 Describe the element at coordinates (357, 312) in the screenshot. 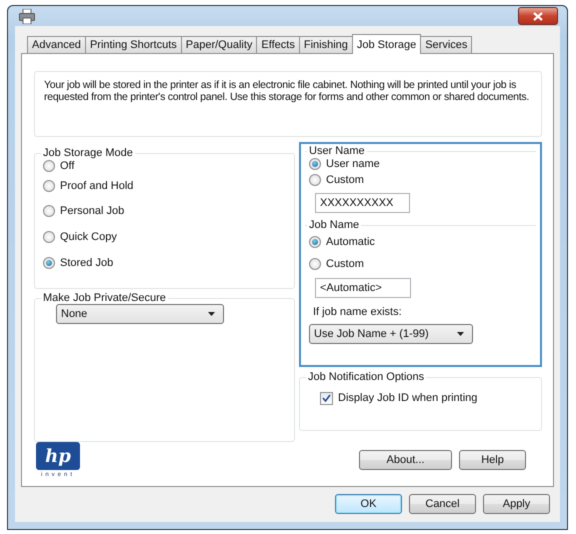

I see `field-label: If job name exists:` at that location.